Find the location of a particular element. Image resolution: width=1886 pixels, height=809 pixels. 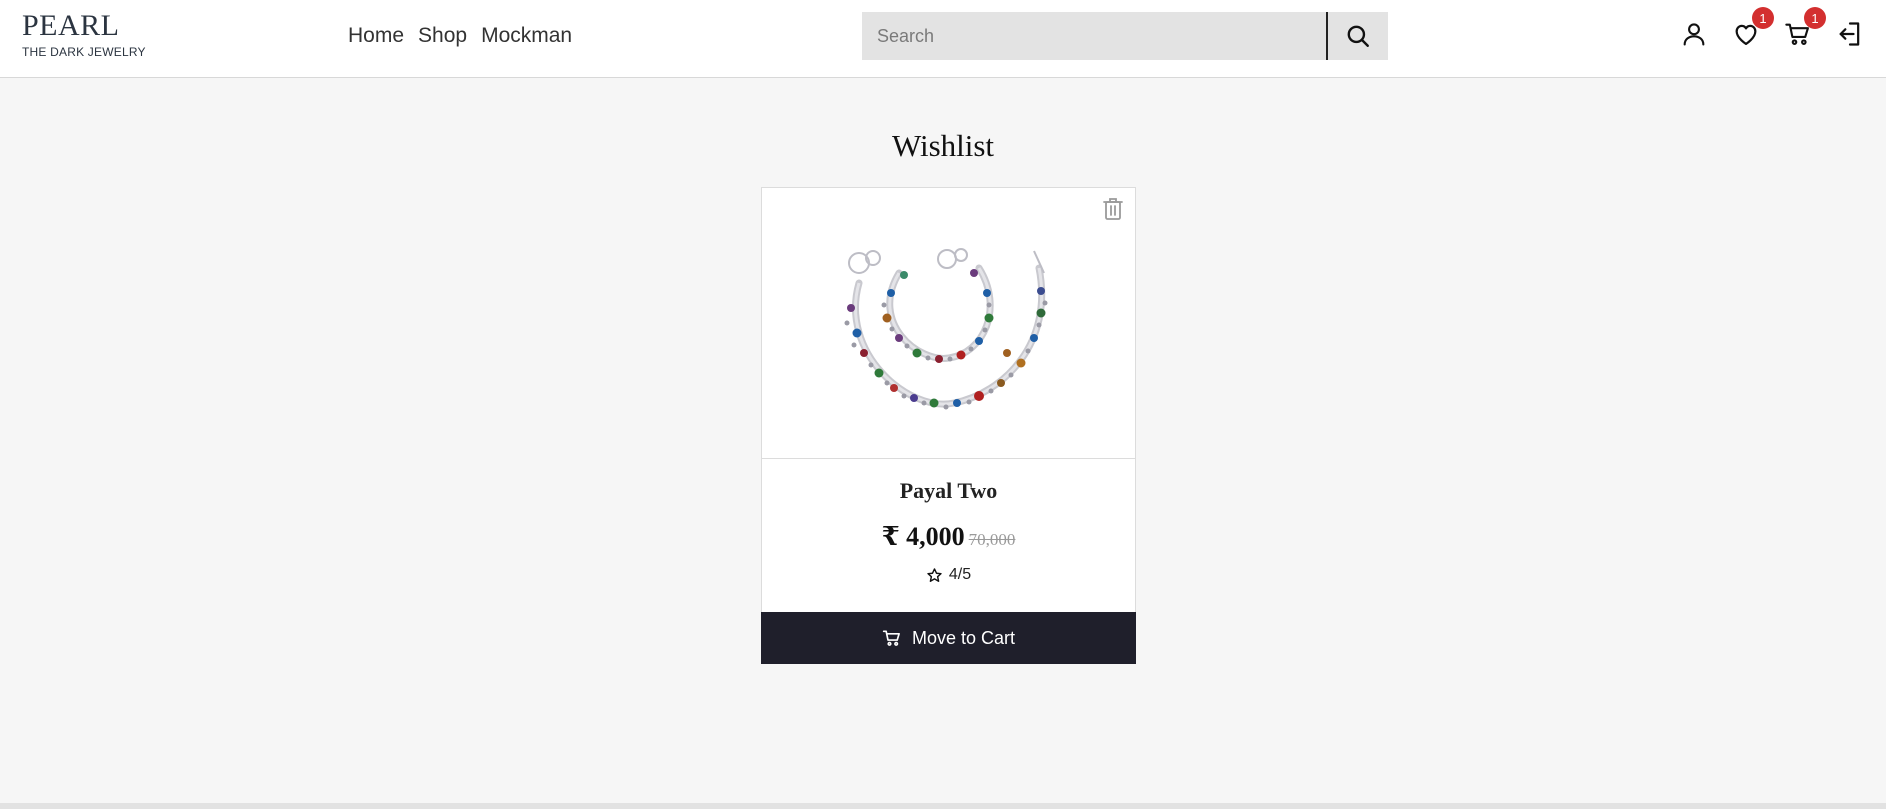

cart-icon is located at coordinates (891, 638).